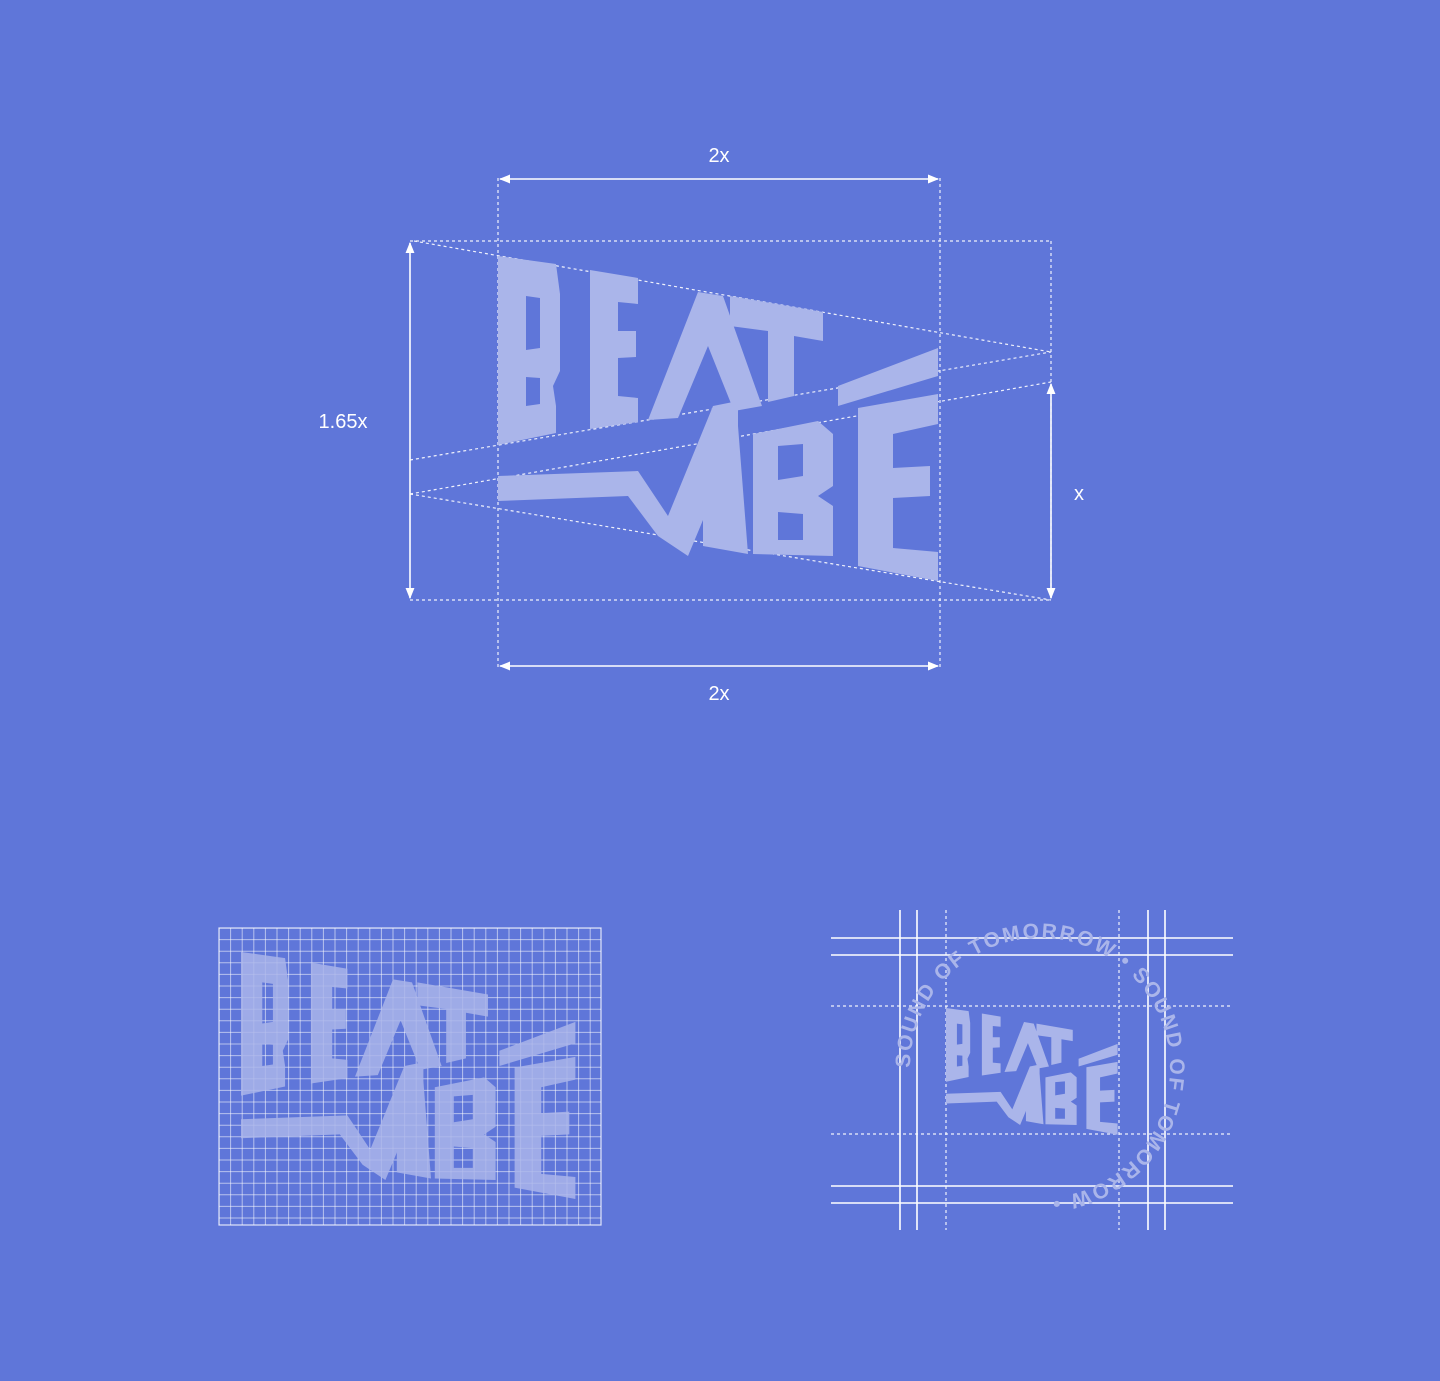  What do you see at coordinates (718, 694) in the screenshot?
I see `bottom-width-label: 2x` at bounding box center [718, 694].